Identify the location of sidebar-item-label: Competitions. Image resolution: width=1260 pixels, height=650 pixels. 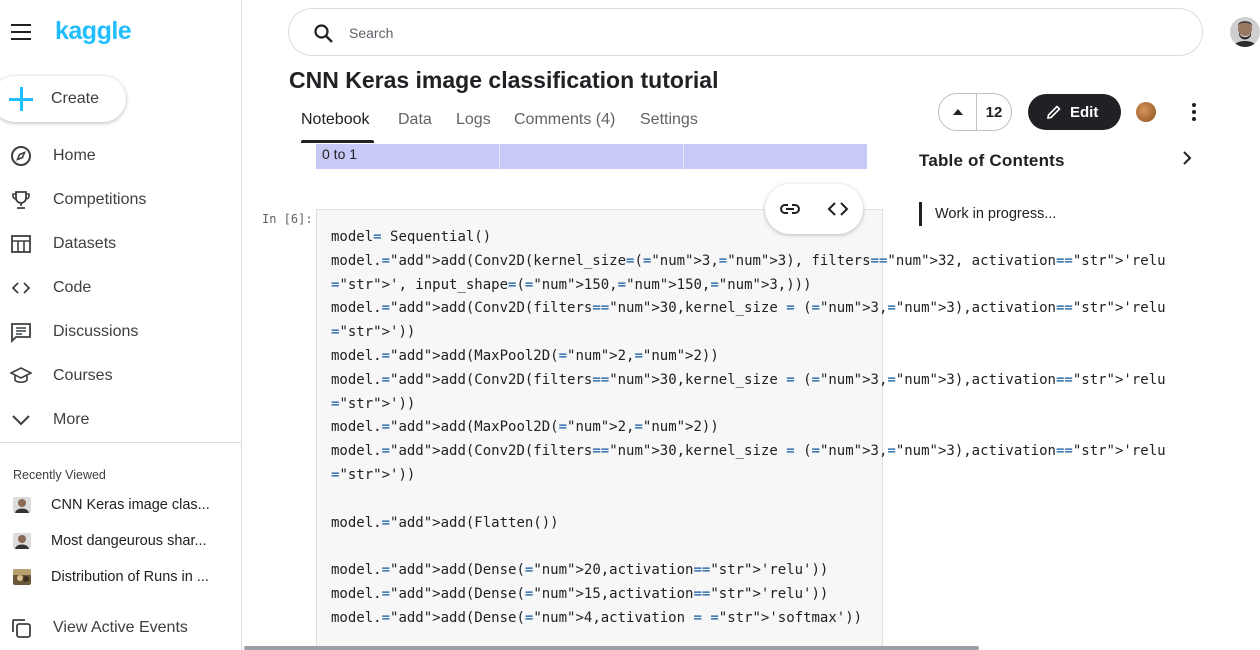
(100, 199).